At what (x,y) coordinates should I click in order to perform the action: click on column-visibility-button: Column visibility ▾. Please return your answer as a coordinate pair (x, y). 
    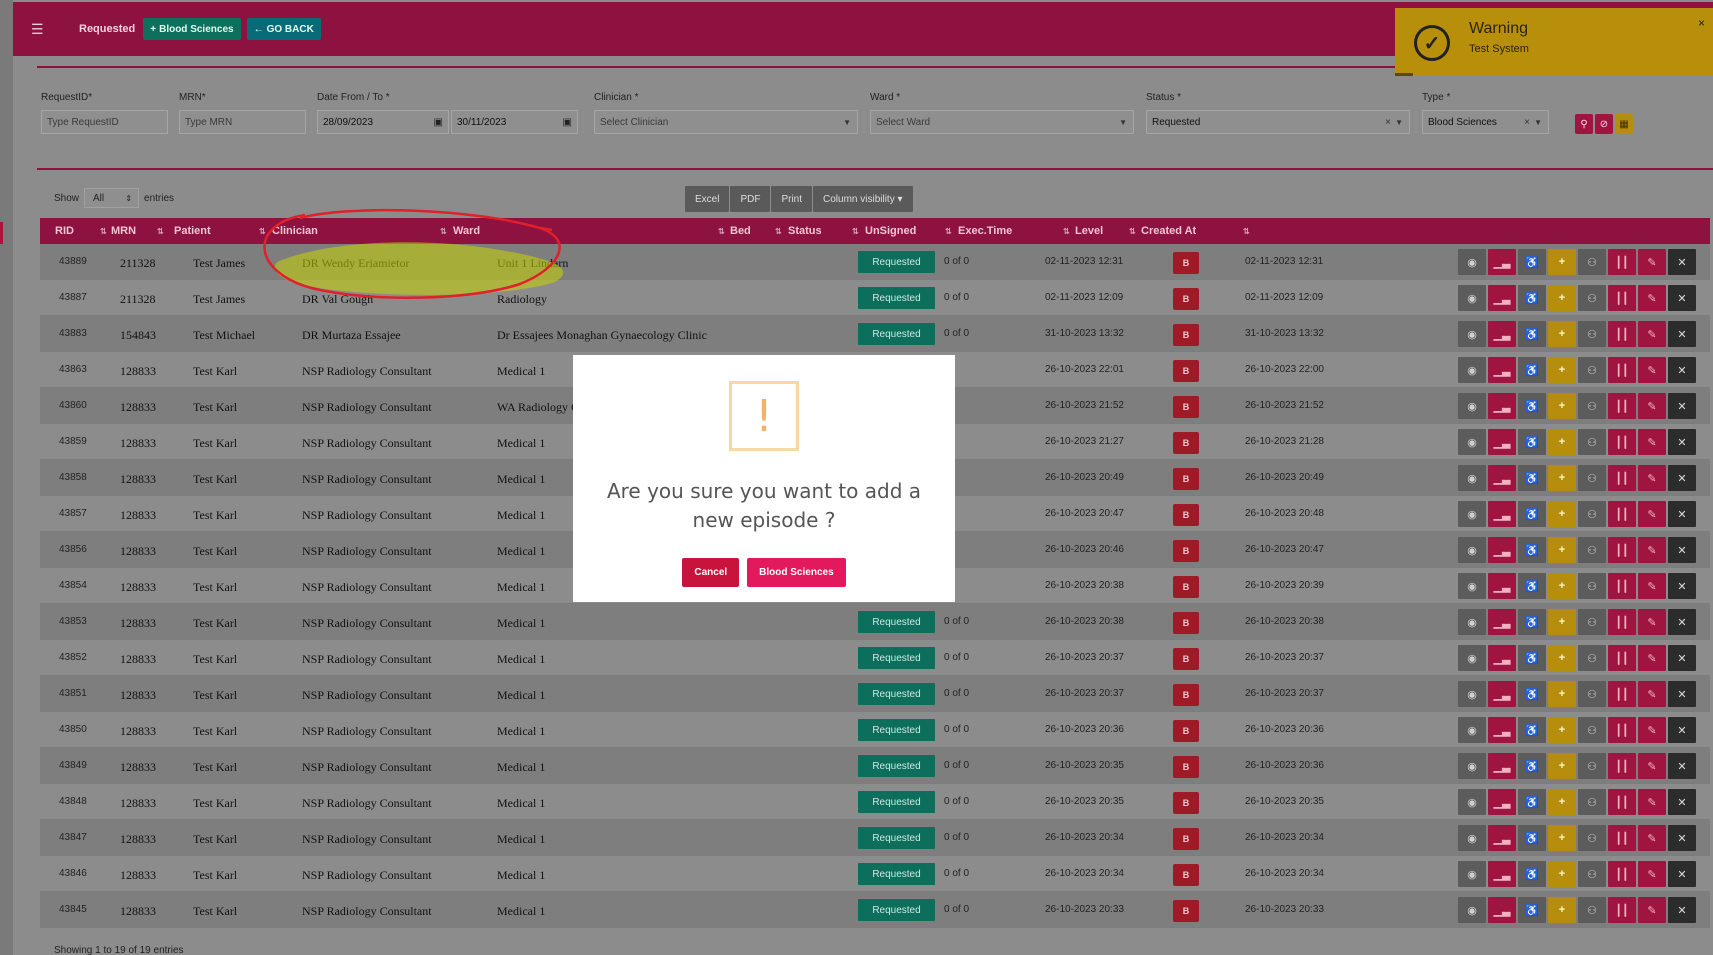
    Looking at the image, I should click on (863, 199).